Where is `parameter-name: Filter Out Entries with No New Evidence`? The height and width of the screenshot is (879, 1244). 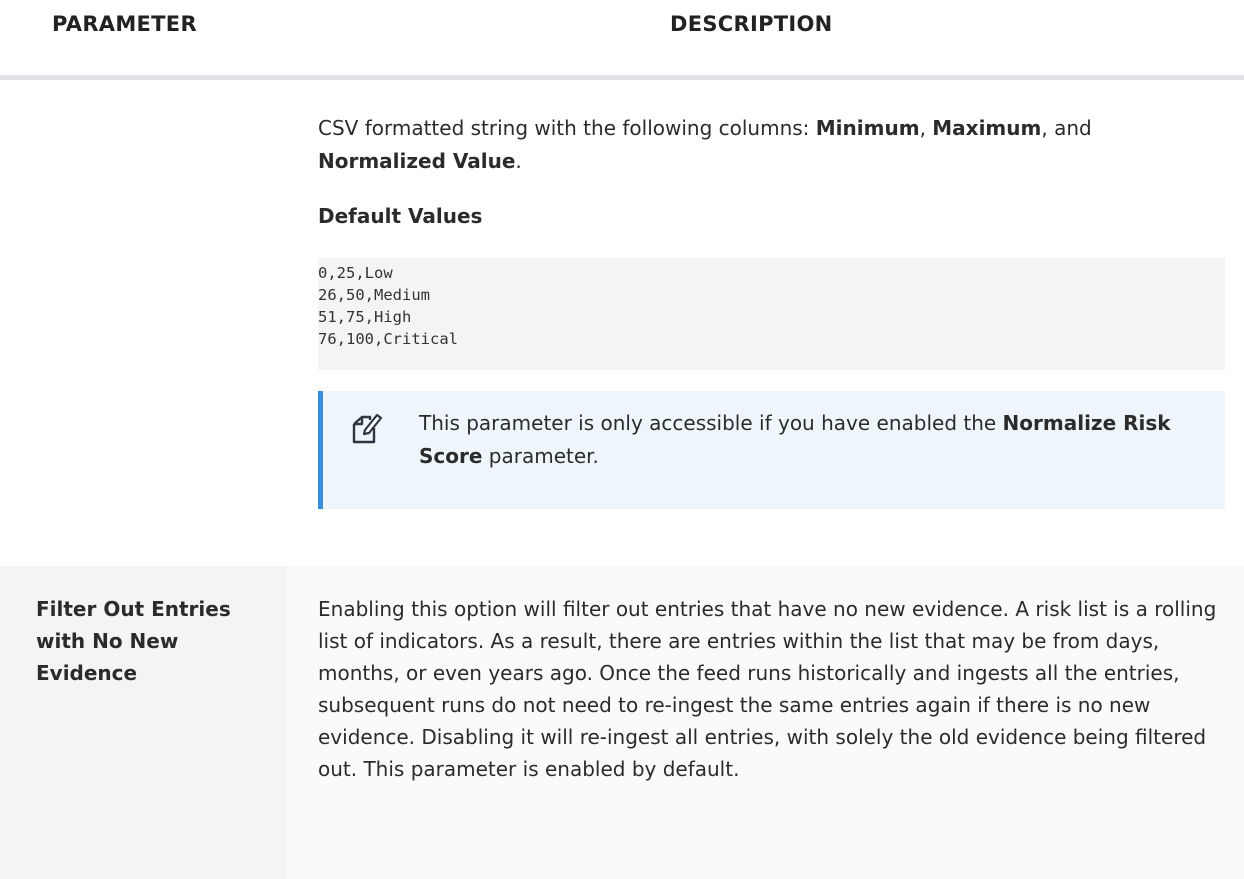 parameter-name: Filter Out Entries with No New Evidence is located at coordinates (133, 641).